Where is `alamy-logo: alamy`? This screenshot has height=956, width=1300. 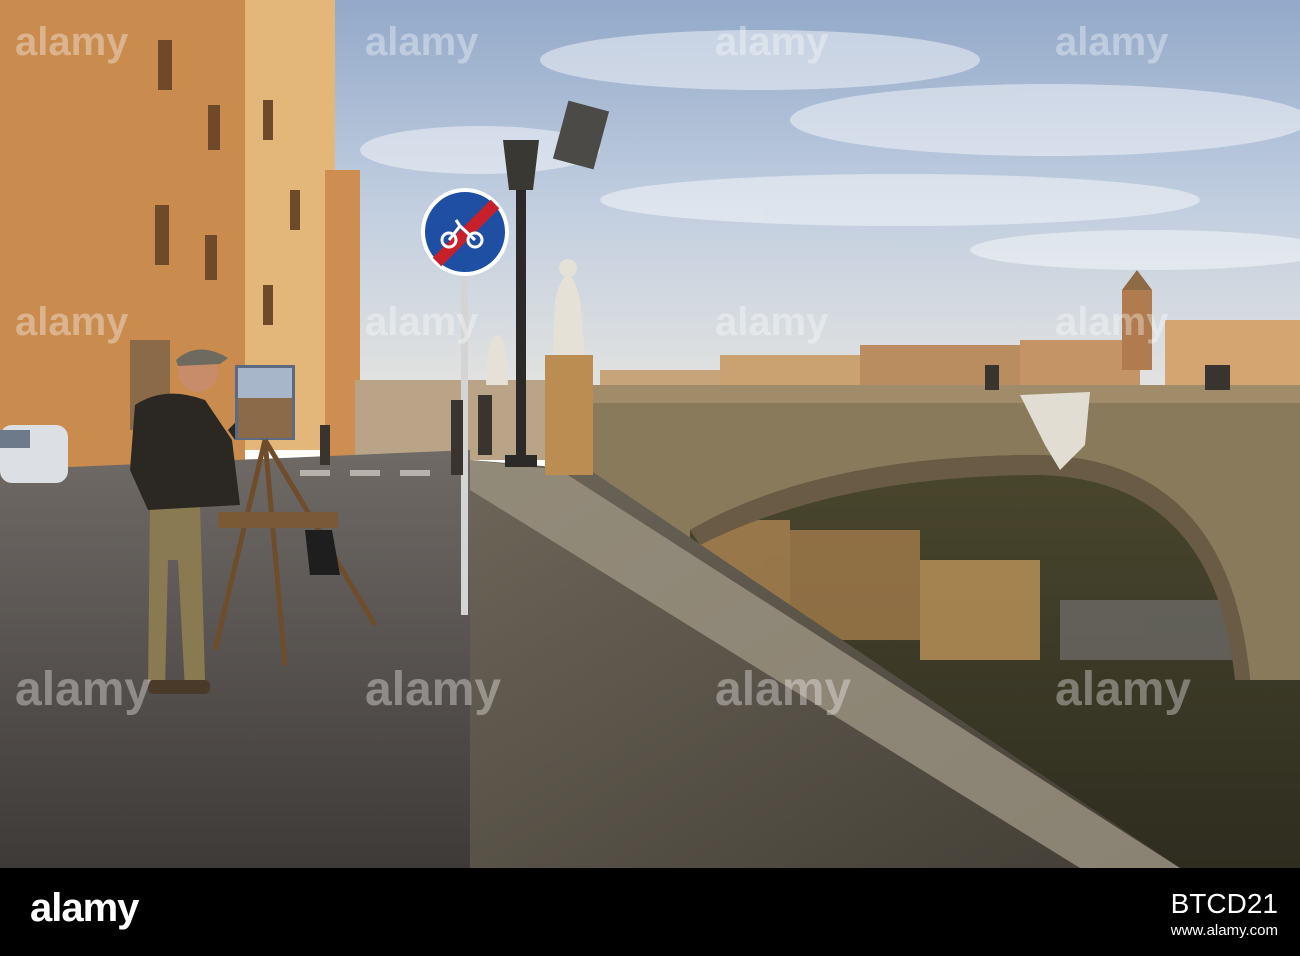 alamy-logo: alamy is located at coordinates (84, 908).